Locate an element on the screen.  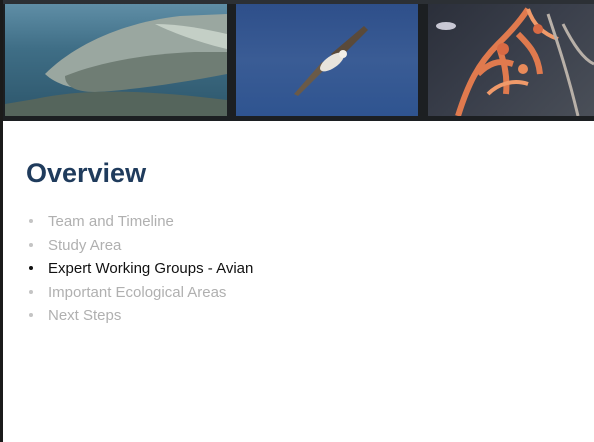
list-item: Important Ecological Areas is located at coordinates (141, 292).